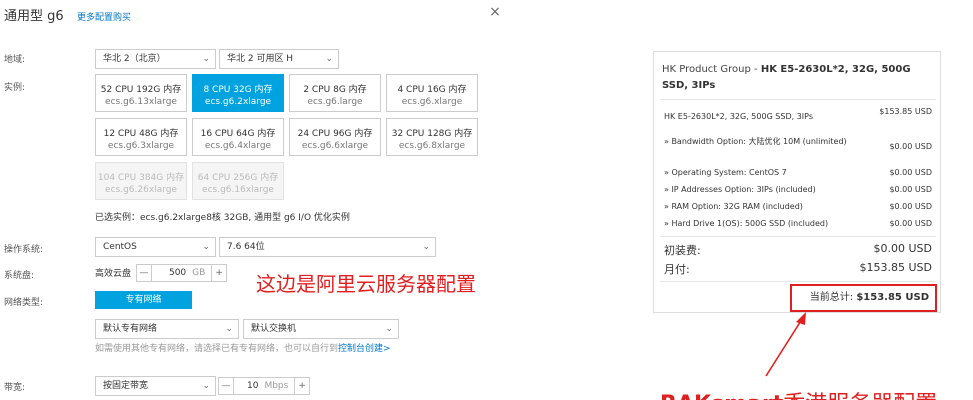 The width and height of the screenshot is (973, 400). What do you see at coordinates (113, 274) in the screenshot?
I see `disk-type: 高效云盘` at bounding box center [113, 274].